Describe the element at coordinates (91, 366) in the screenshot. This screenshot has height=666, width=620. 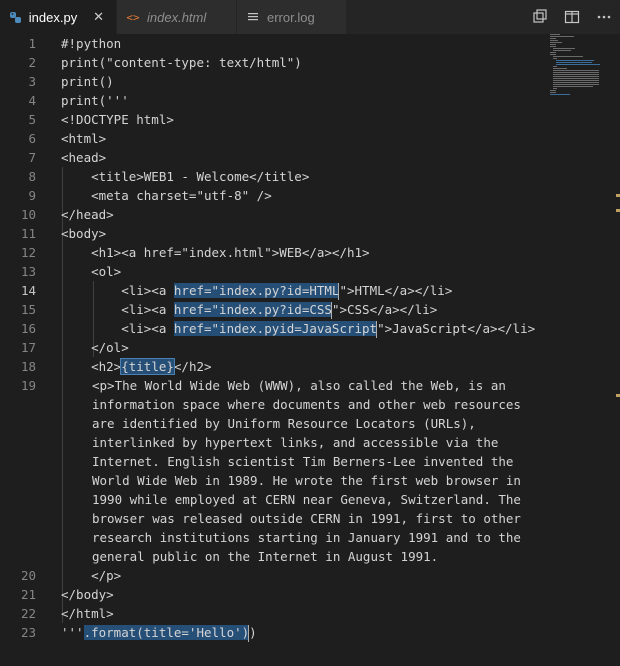
I see `code-text: <h2>` at that location.